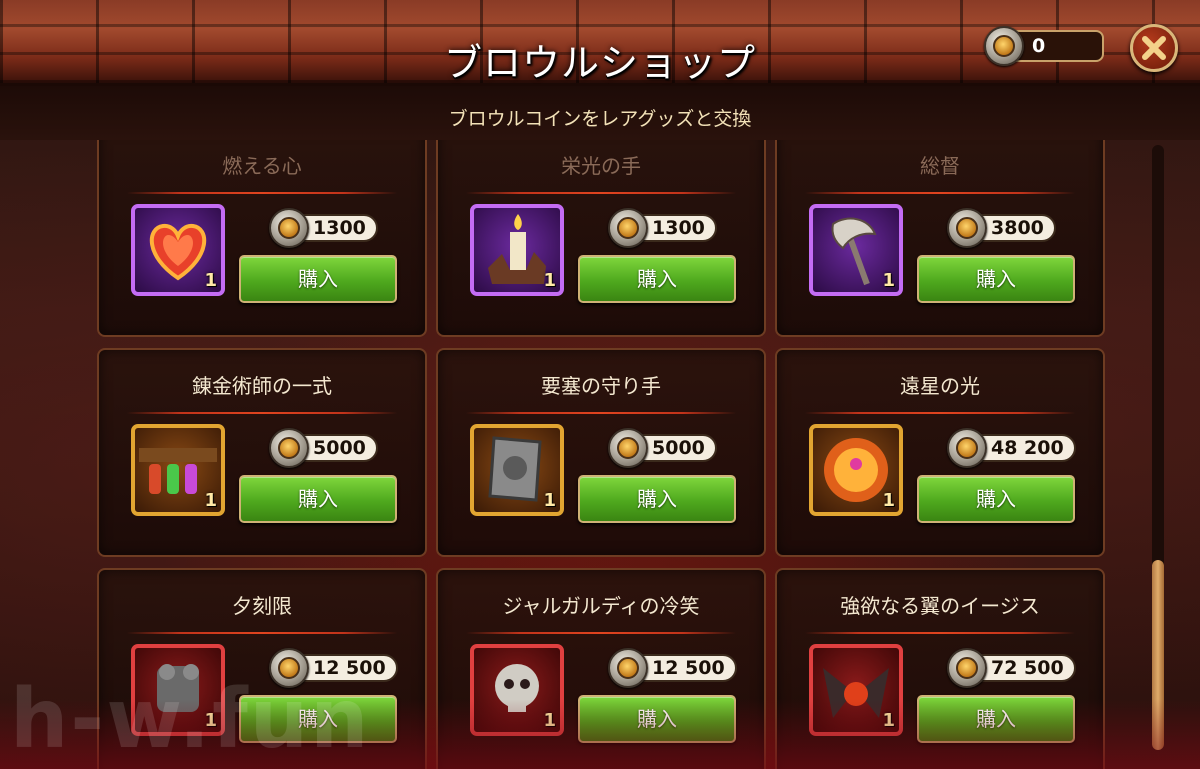 This screenshot has height=769, width=1200. I want to click on shop-item-card: 強欲なる翼のイージス 1 72 500 購入, so click(940, 668).